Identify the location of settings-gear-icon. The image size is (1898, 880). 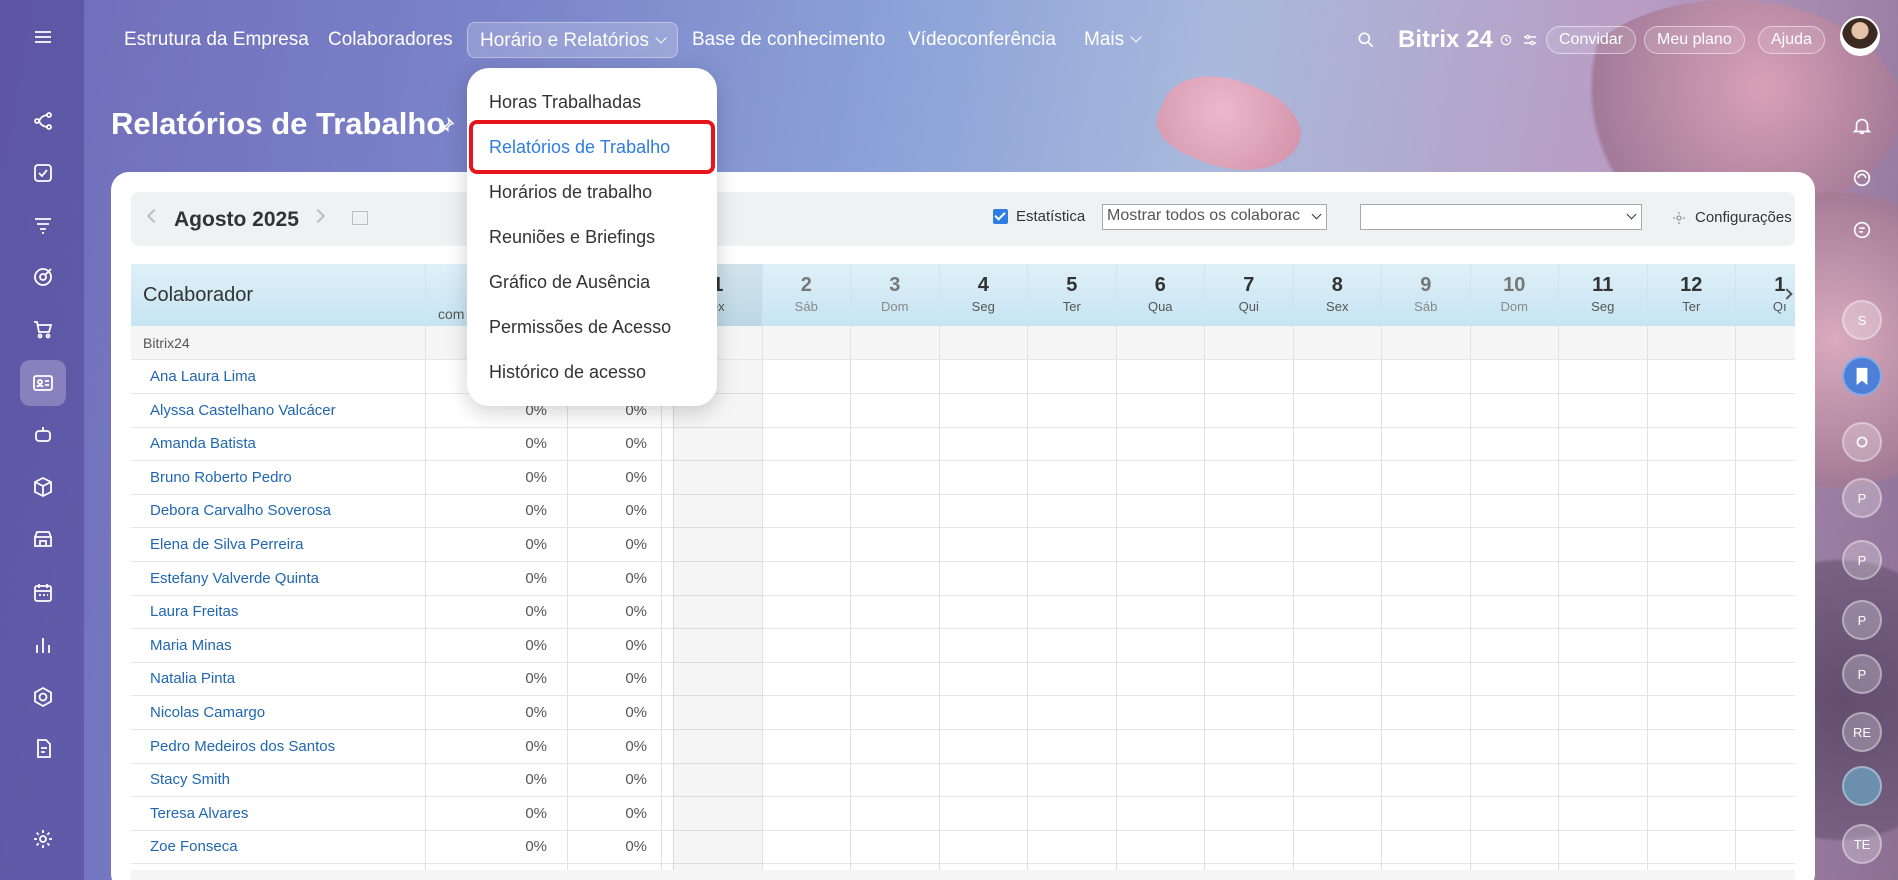
(43, 839).